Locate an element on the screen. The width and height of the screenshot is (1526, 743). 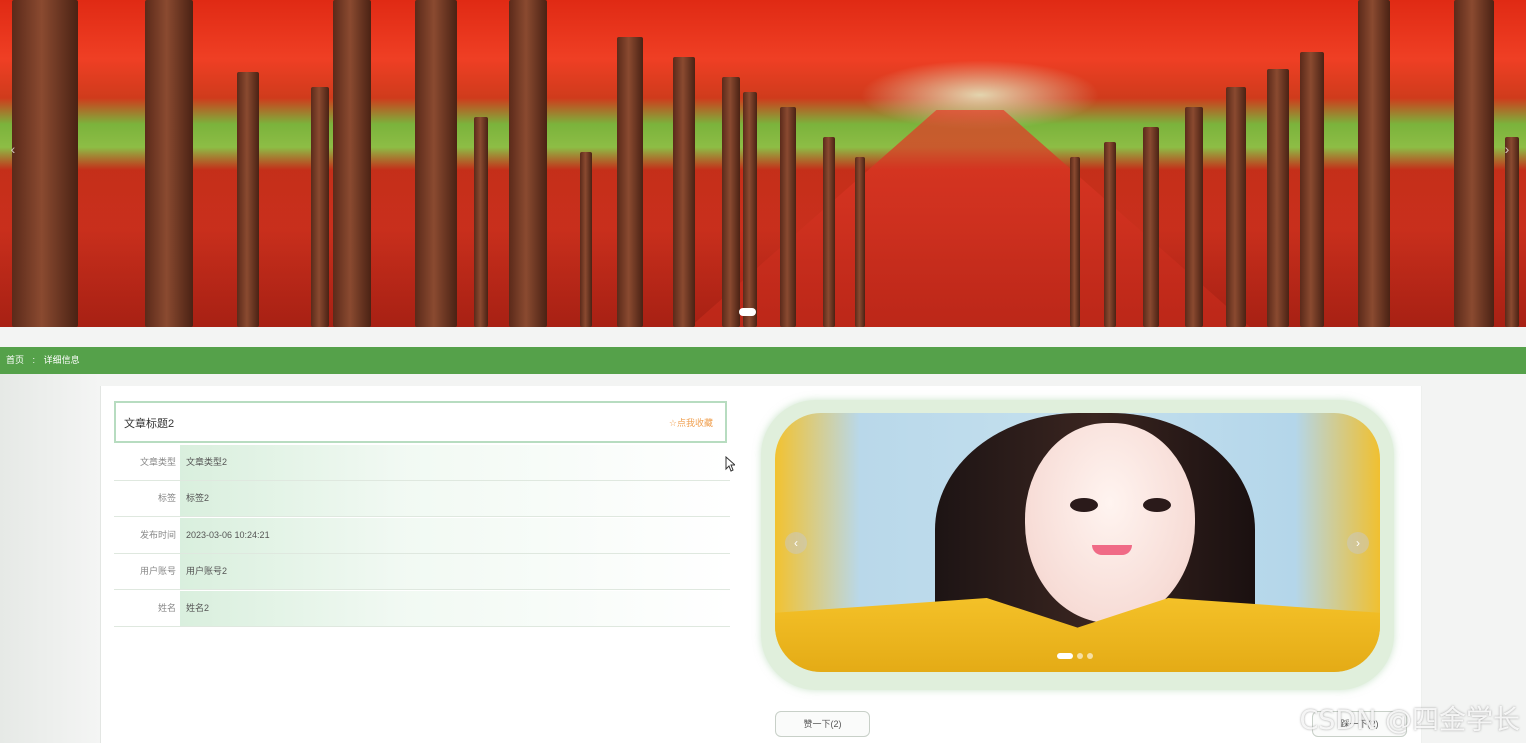
photo-face is located at coordinates (1110, 523).